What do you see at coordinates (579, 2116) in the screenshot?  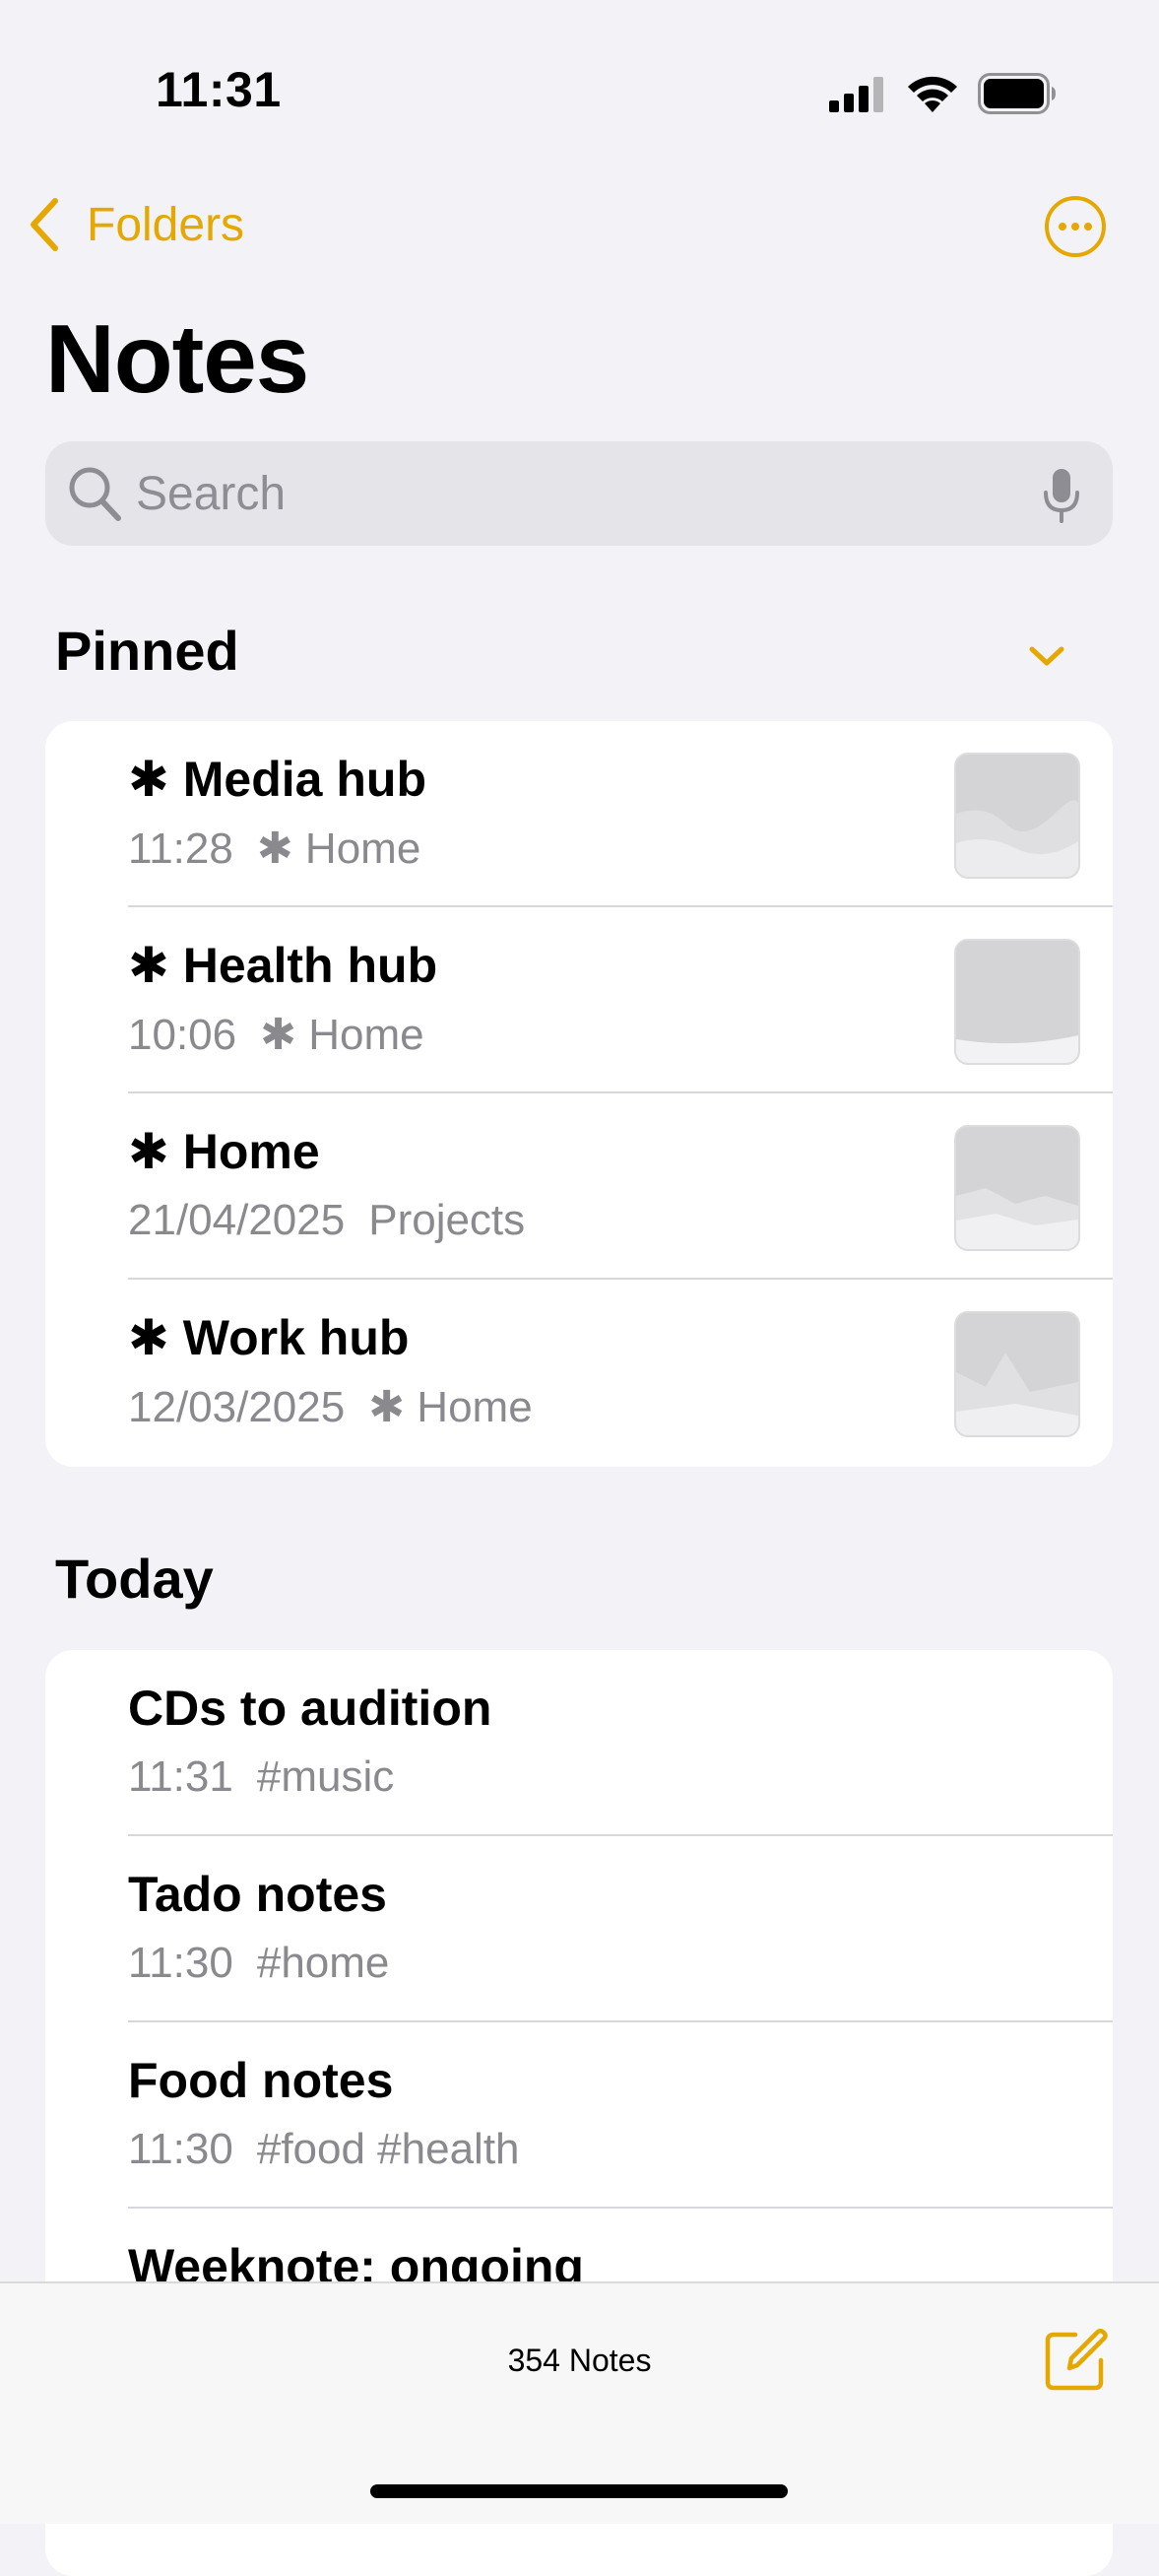 I see `note-food-notes: Food notes 11:30 #food #health` at bounding box center [579, 2116].